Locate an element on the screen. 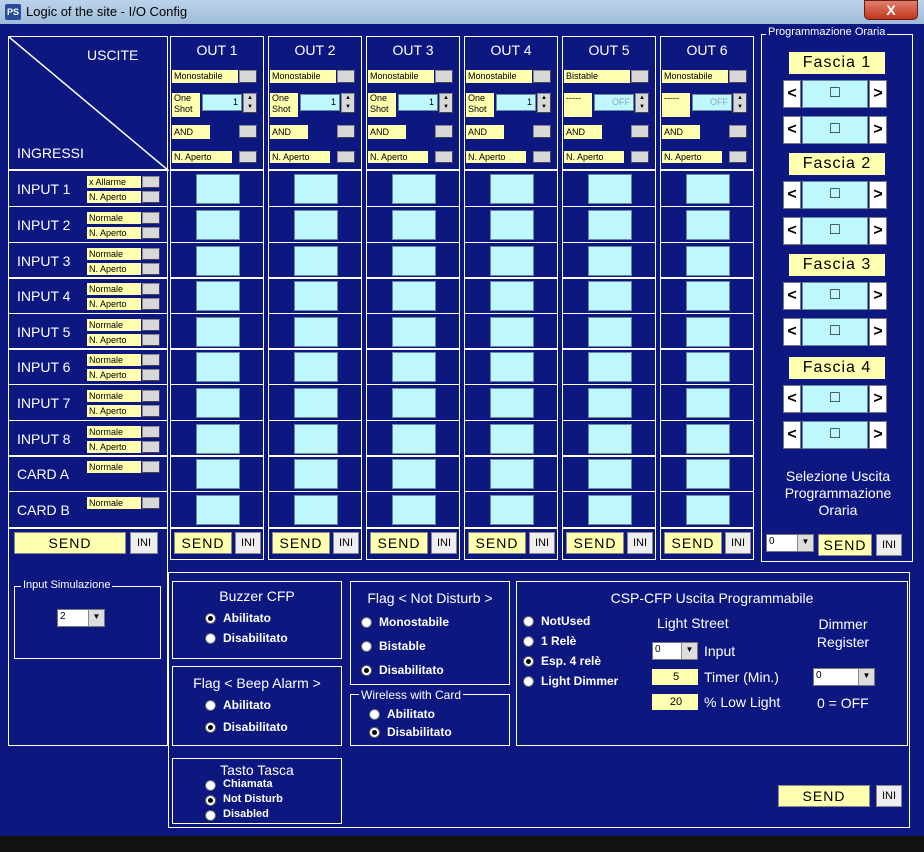 Image resolution: width=924 pixels, height=852 pixels. schedule-send-button: SEND is located at coordinates (845, 545).